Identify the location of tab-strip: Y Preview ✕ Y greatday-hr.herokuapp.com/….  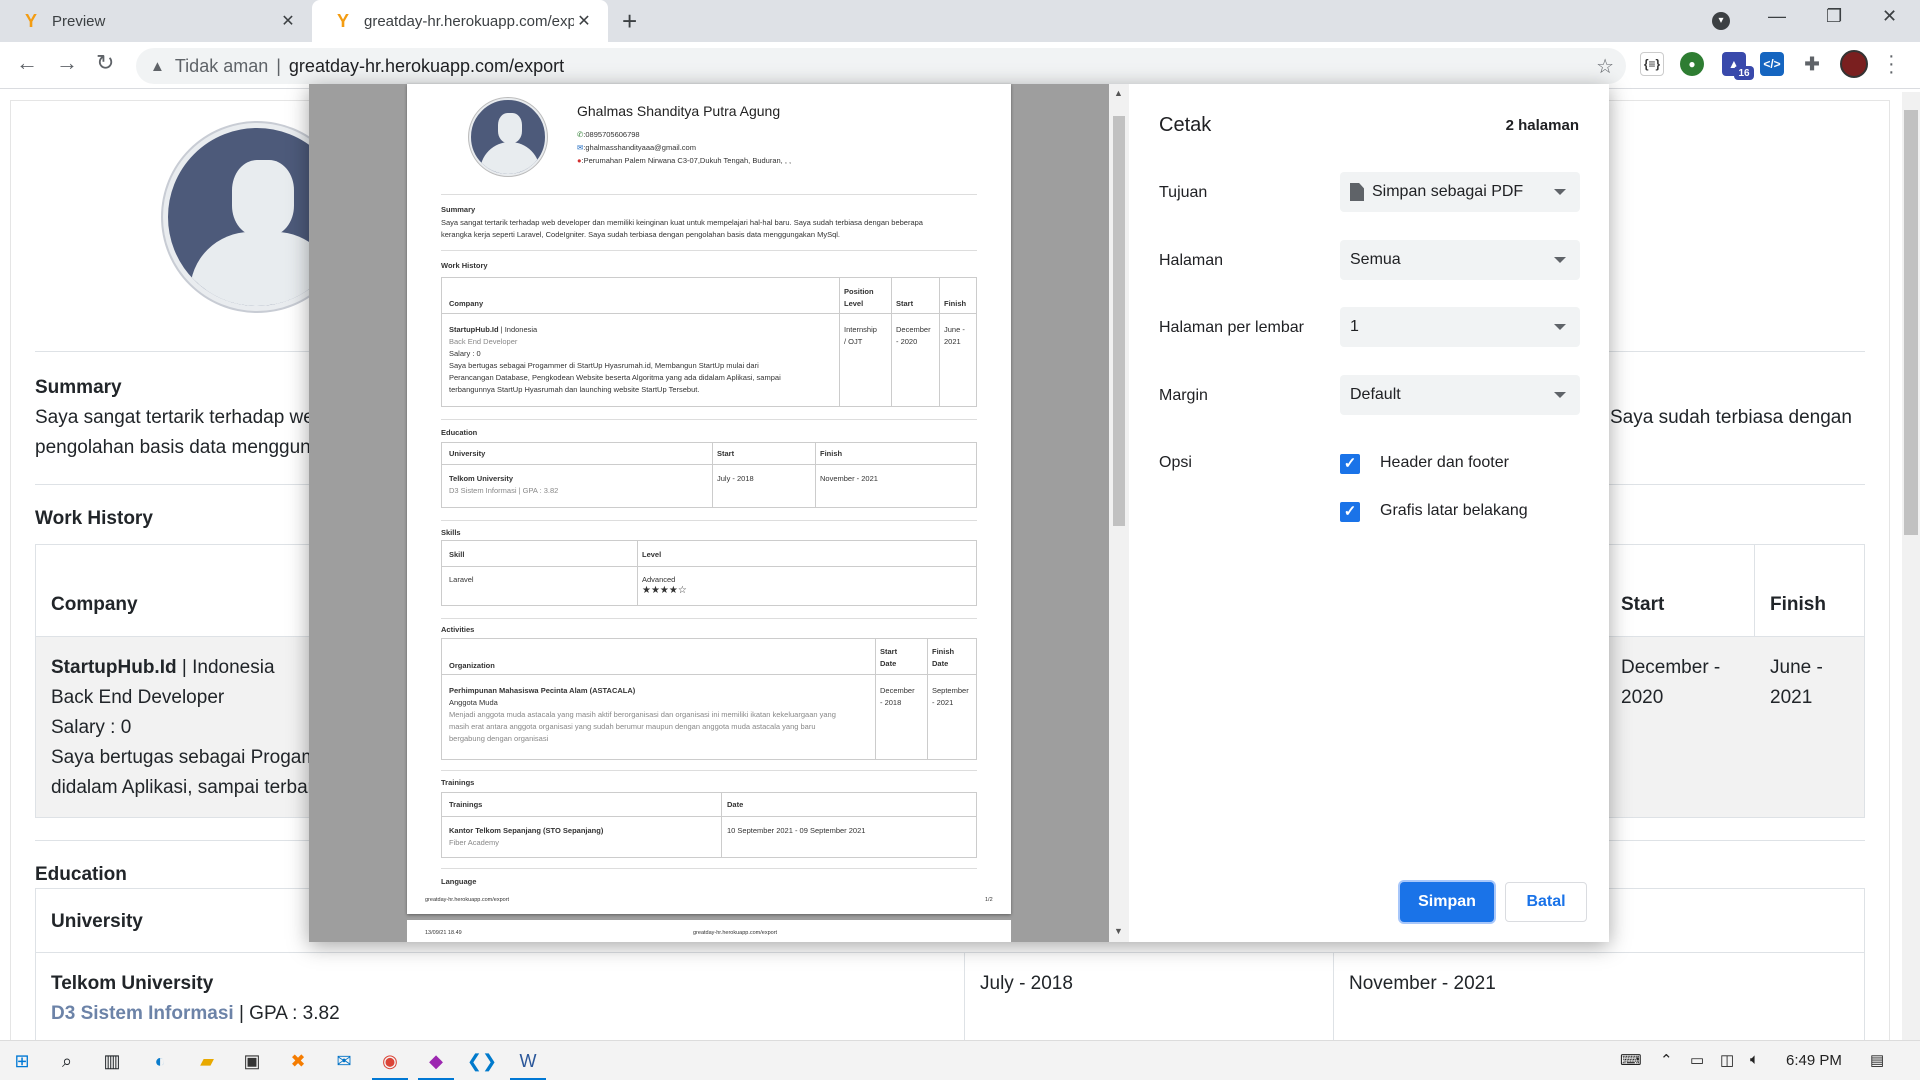
(960, 21).